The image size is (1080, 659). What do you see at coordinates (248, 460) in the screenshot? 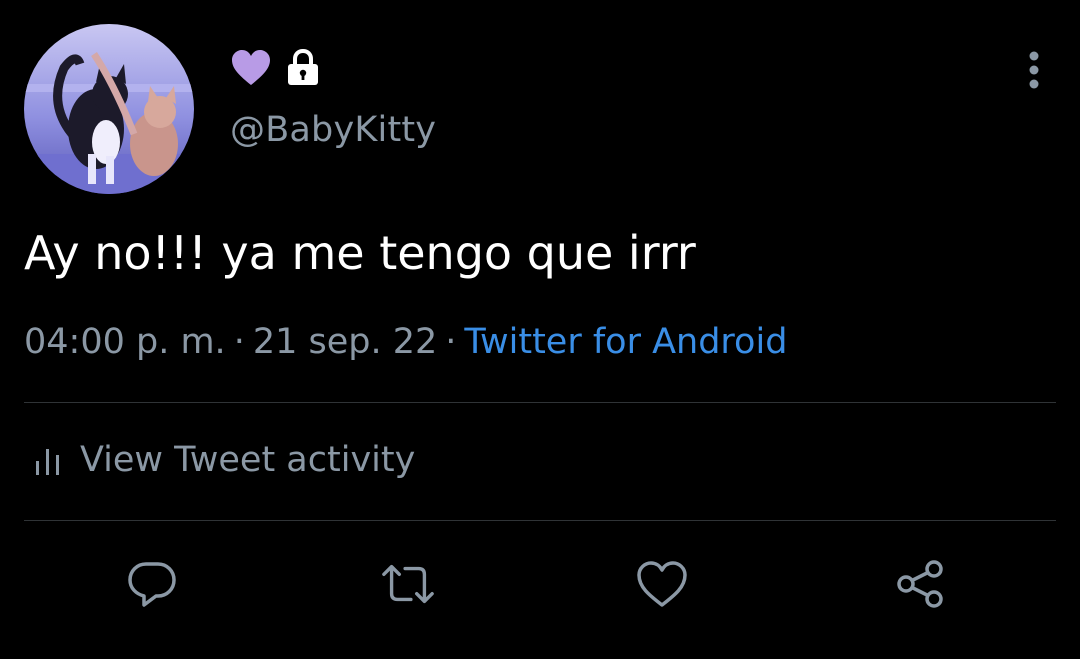
I see `activity-label: View Tweet activity` at bounding box center [248, 460].